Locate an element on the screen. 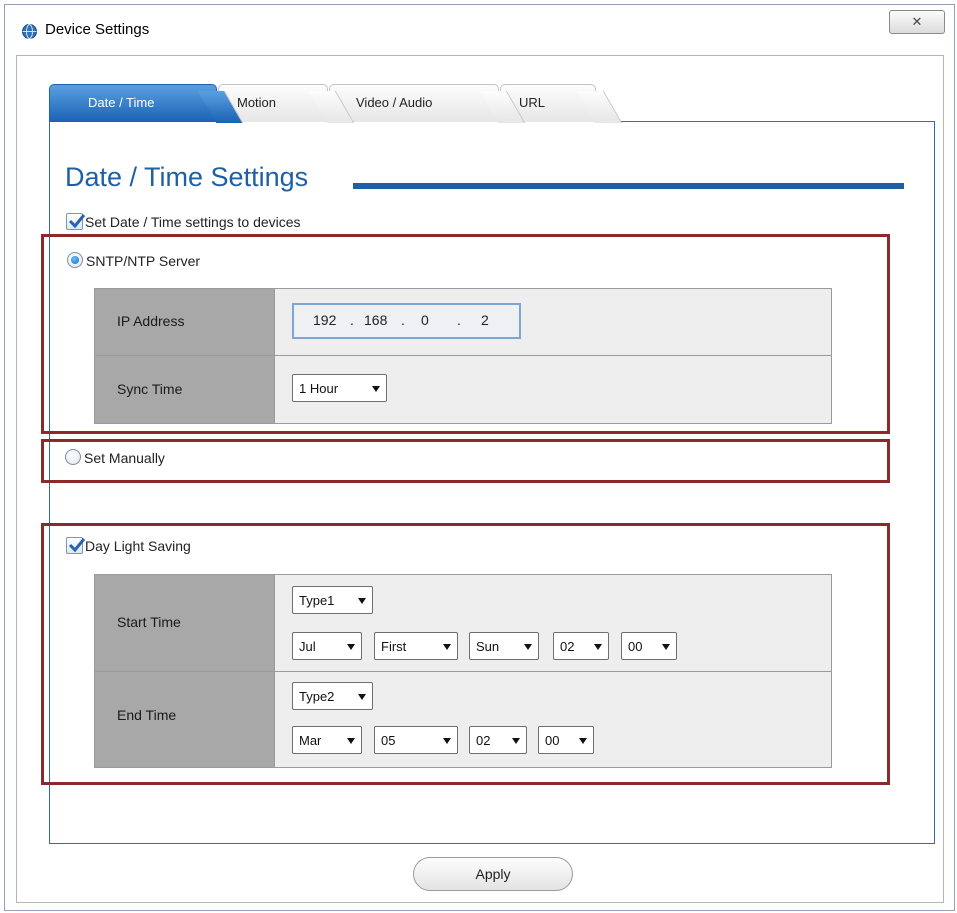 This screenshot has height=913, width=957. set-to-devices-label: Set Date / Time settings to devices is located at coordinates (193, 222).